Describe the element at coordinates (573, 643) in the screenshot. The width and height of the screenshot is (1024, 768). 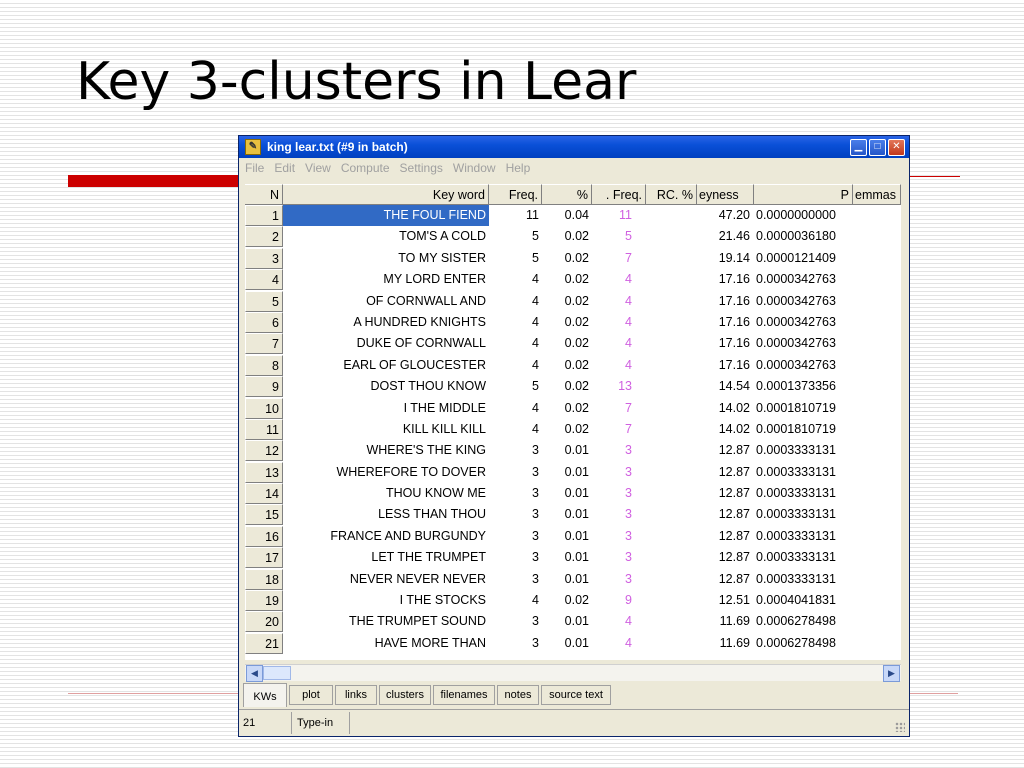
I see `table-row: 21 HAVE MORE THAN 3 0.01 4 11.69 0.0006278498` at that location.